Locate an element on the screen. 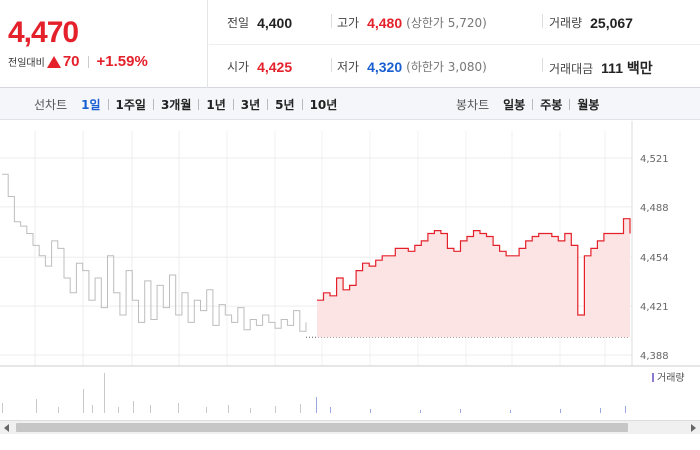 The height and width of the screenshot is (450, 700). row-divider is located at coordinates (454, 44).